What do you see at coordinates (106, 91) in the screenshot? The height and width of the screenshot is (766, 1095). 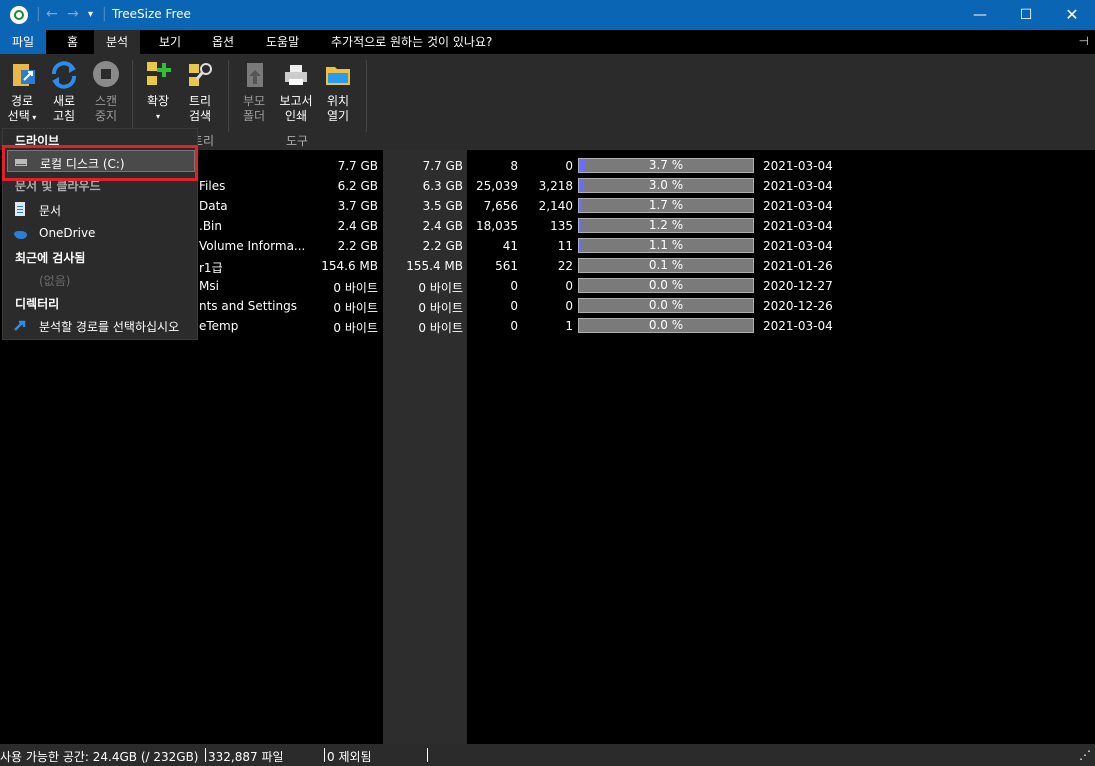 I see `stop-scan-button: 스캔 중지` at bounding box center [106, 91].